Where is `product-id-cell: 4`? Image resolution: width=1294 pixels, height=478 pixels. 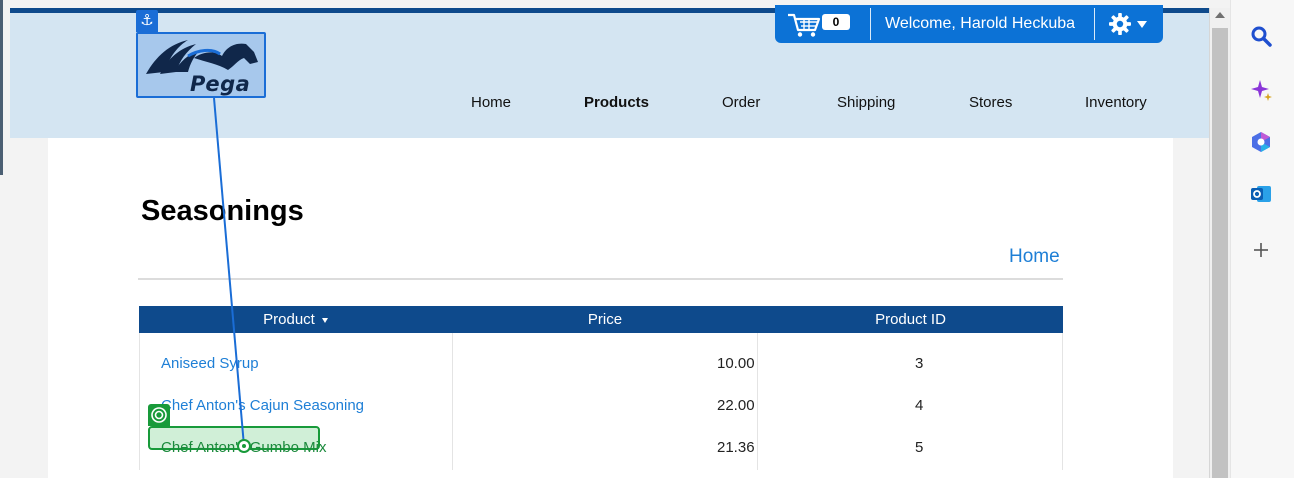 product-id-cell: 4 is located at coordinates (919, 405).